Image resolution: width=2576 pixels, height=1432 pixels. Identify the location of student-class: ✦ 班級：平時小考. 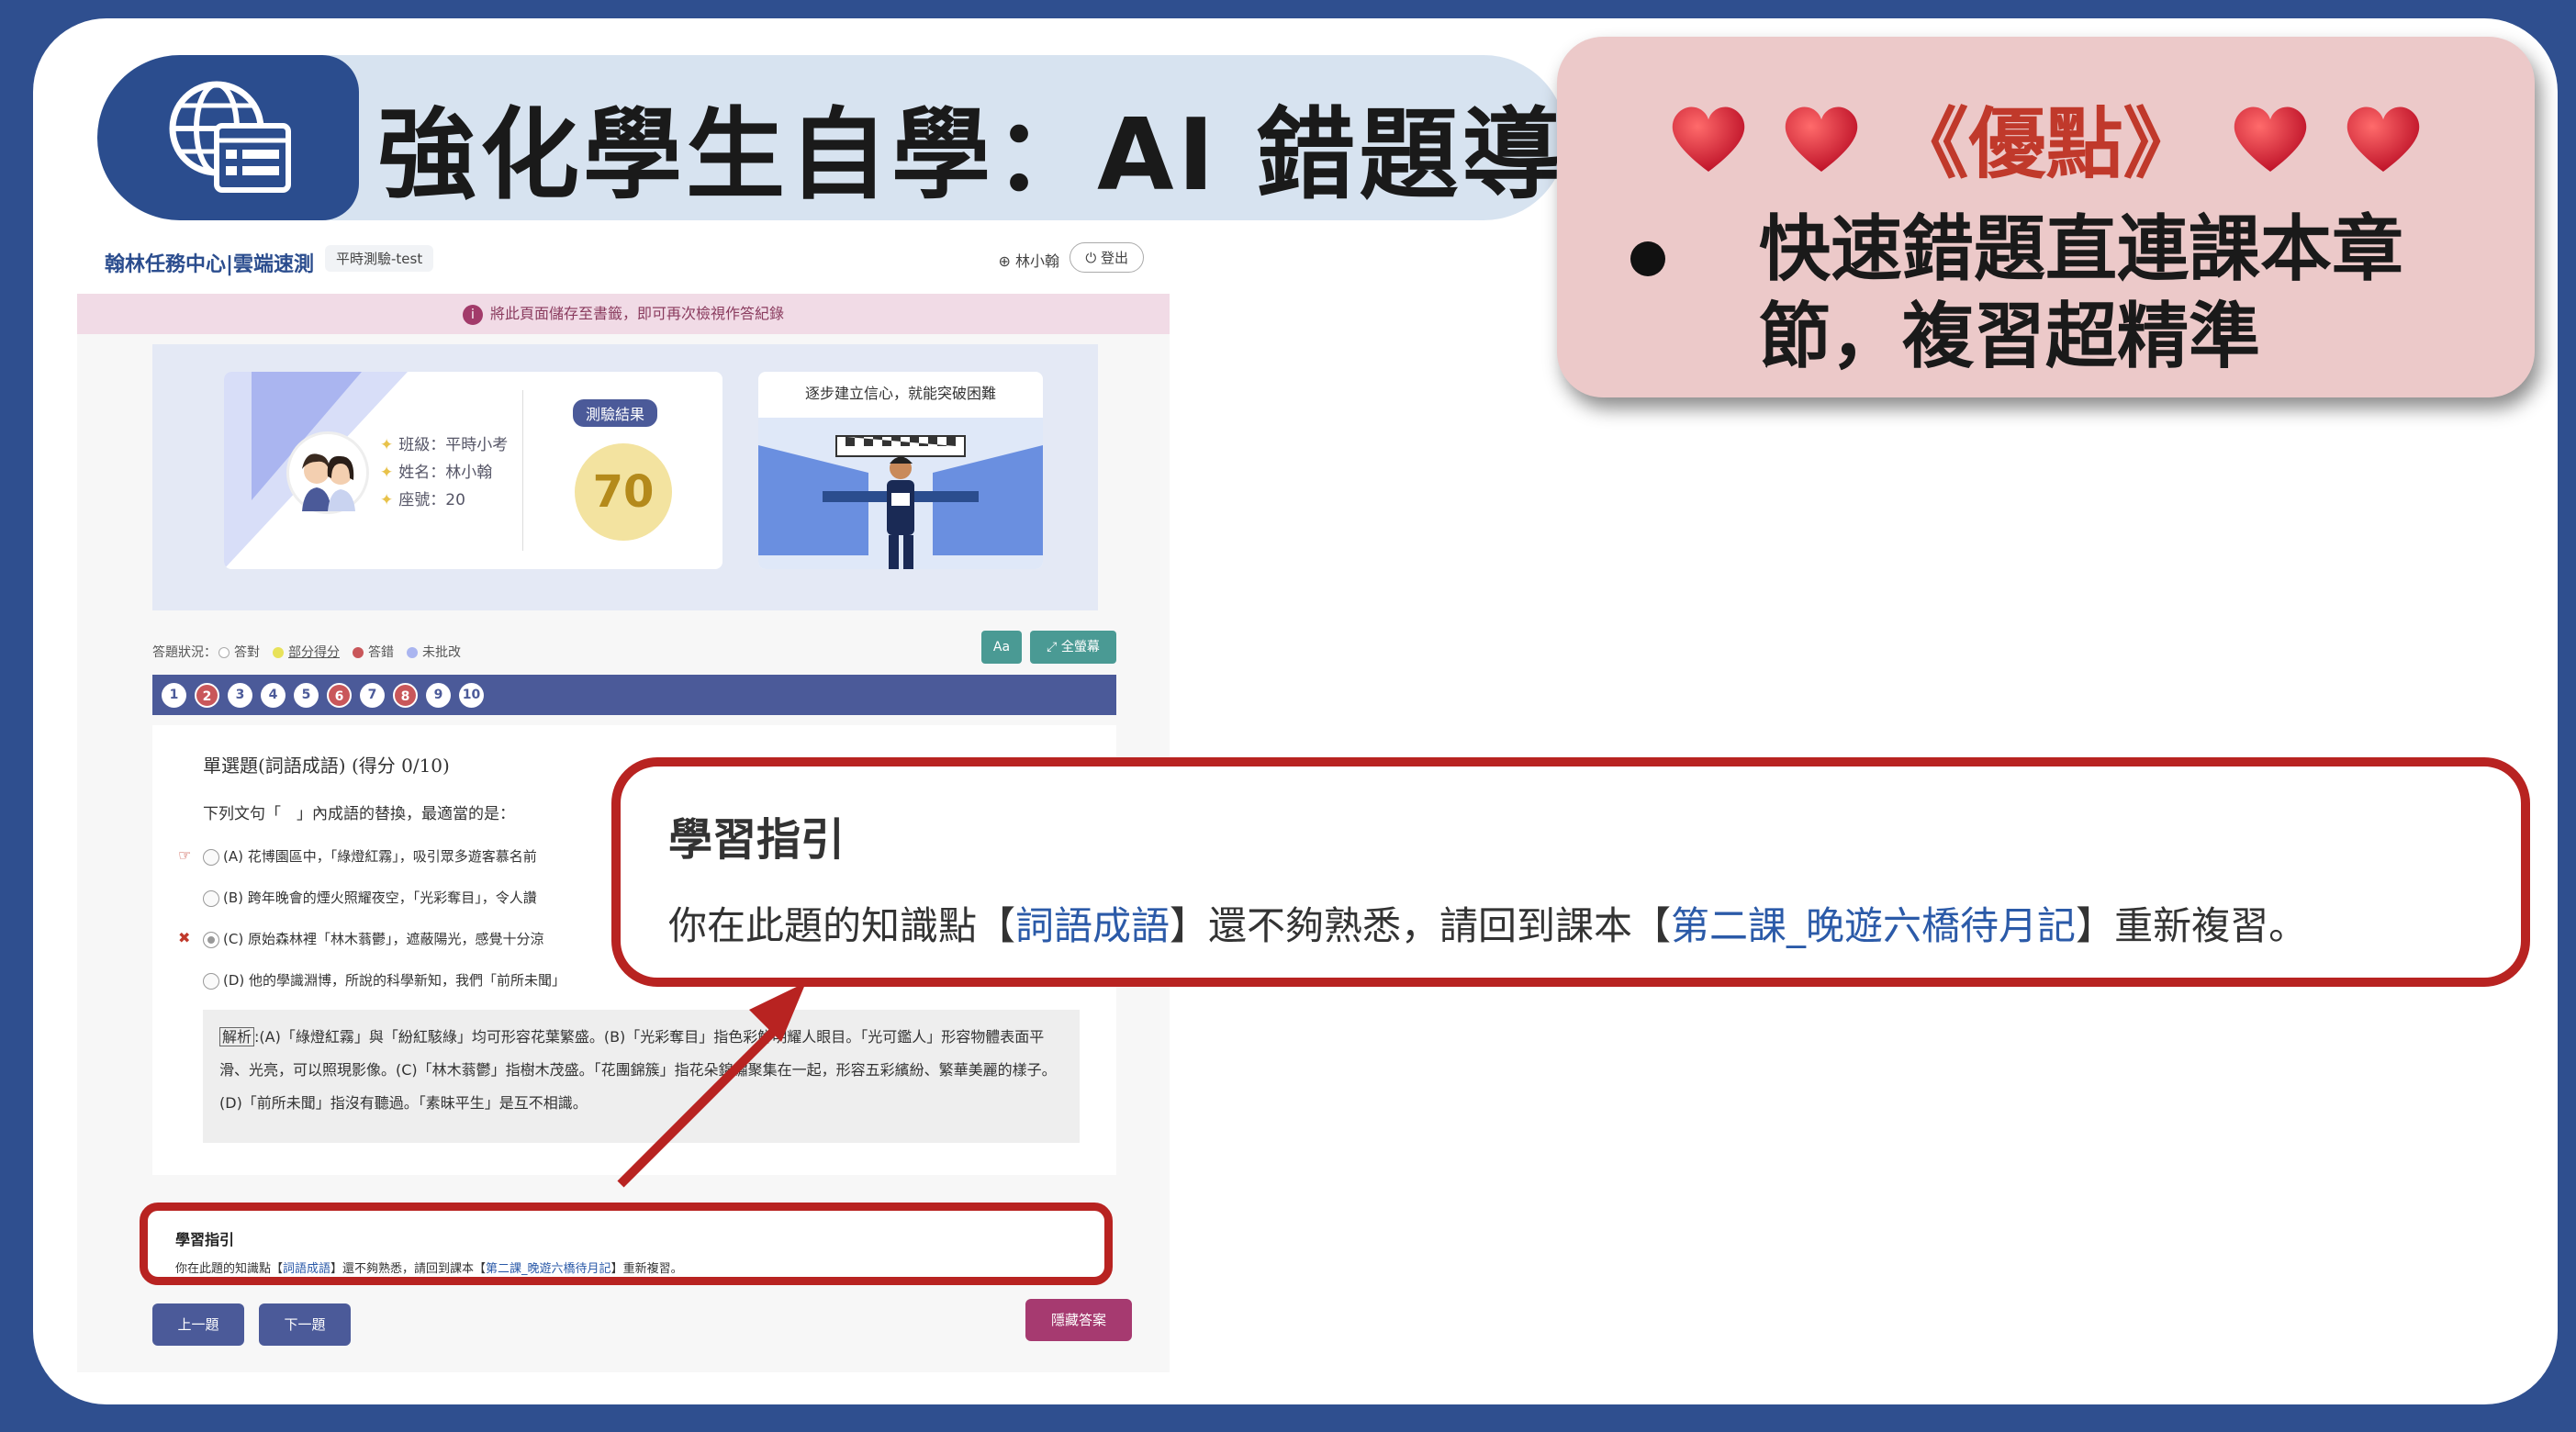
(444, 445).